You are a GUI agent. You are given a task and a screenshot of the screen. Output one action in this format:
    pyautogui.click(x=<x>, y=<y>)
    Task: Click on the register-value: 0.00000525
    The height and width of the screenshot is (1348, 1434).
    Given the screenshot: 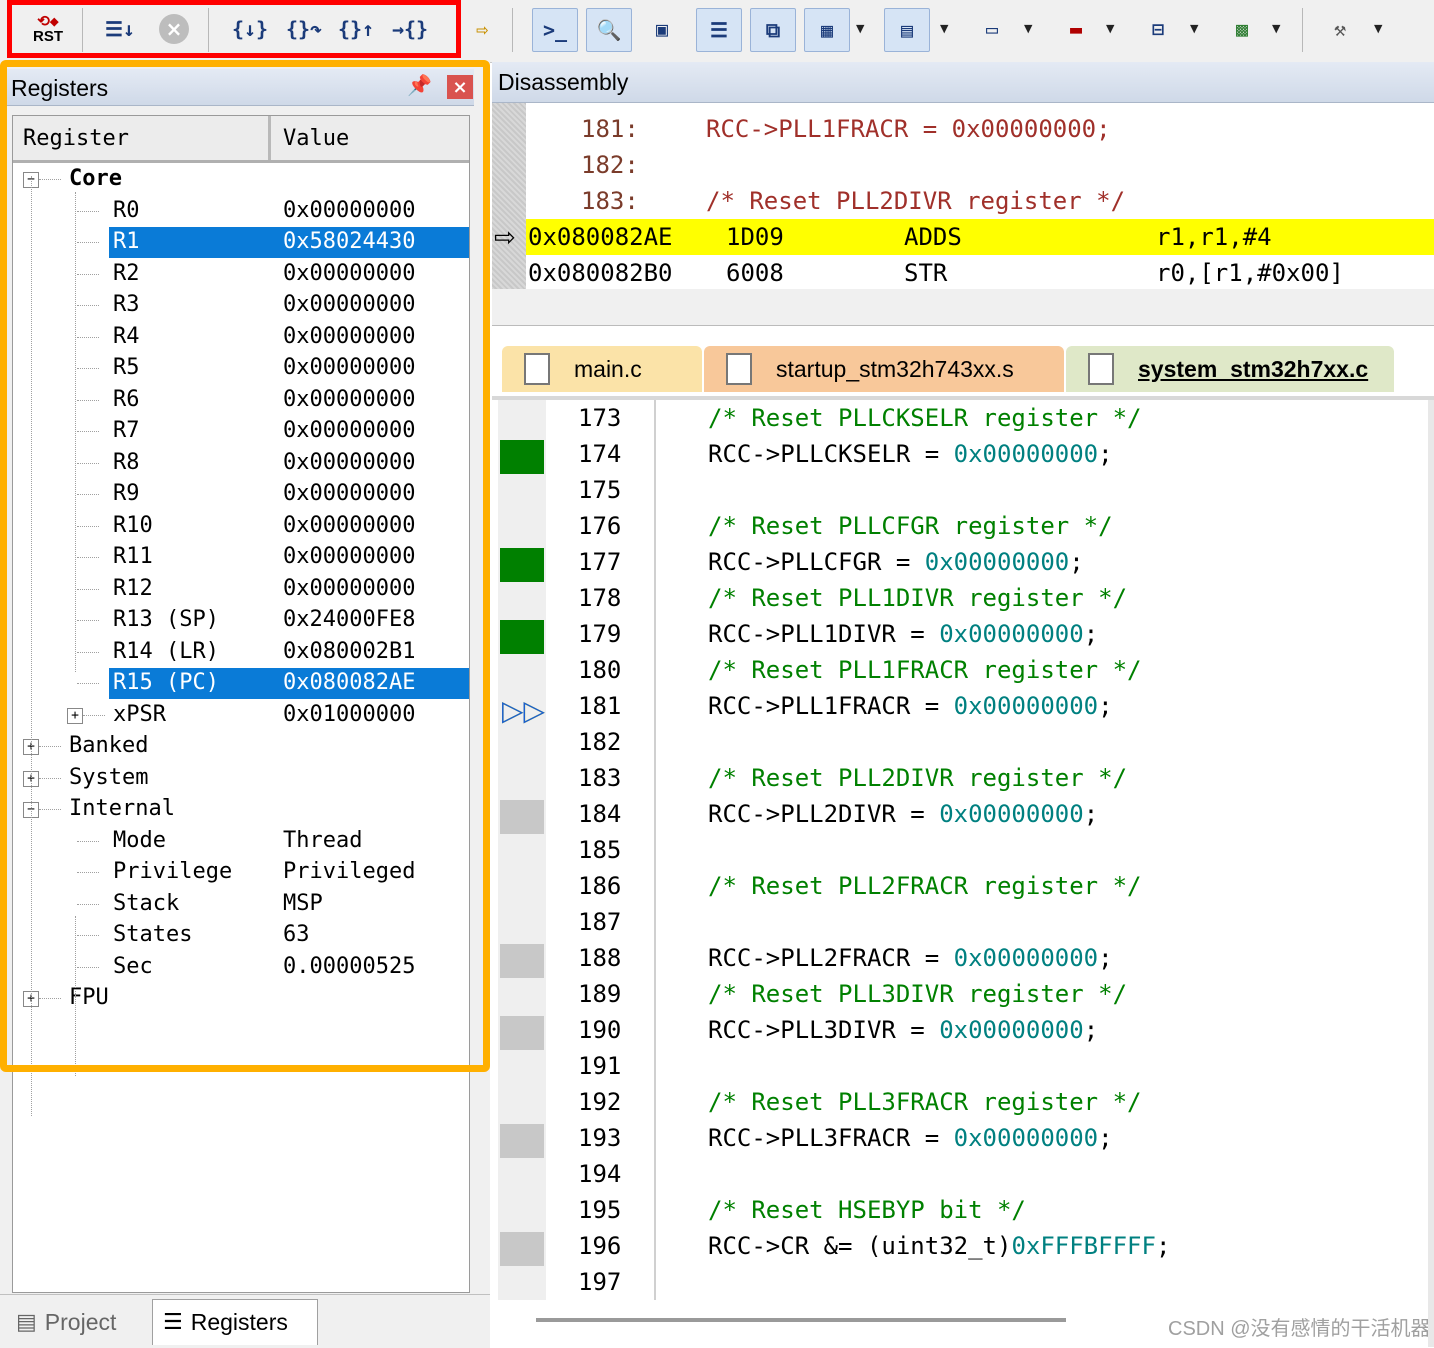 What is the action you would take?
    pyautogui.click(x=349, y=966)
    